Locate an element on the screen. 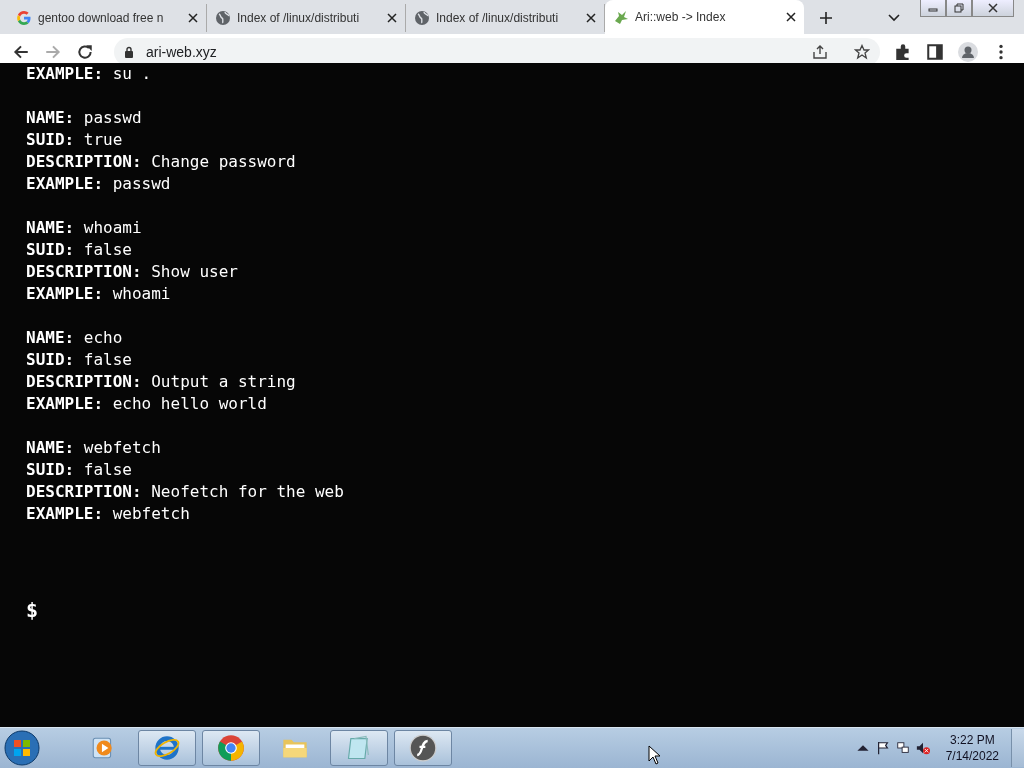 The width and height of the screenshot is (1024, 768). back-icon is located at coordinates (21, 52).